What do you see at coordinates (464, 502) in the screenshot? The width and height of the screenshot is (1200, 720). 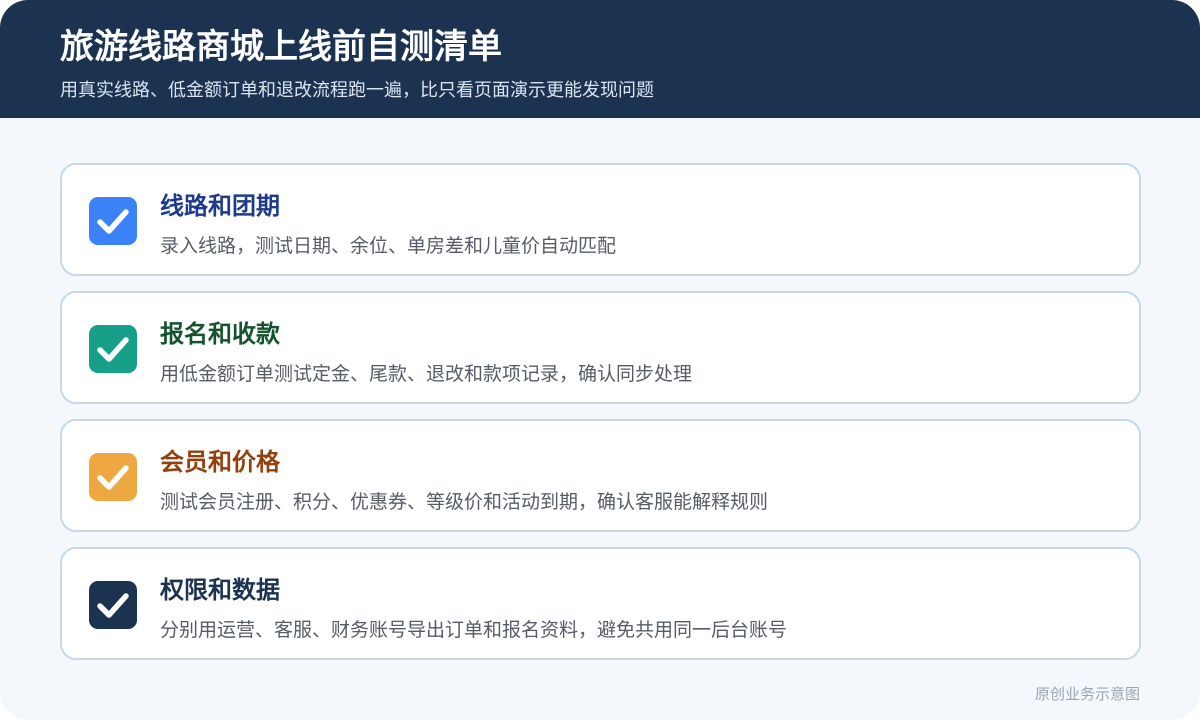 I see `item-description: 测试会员注册、积分、优惠券、等级价和活动到期，确认客服能解释规则` at bounding box center [464, 502].